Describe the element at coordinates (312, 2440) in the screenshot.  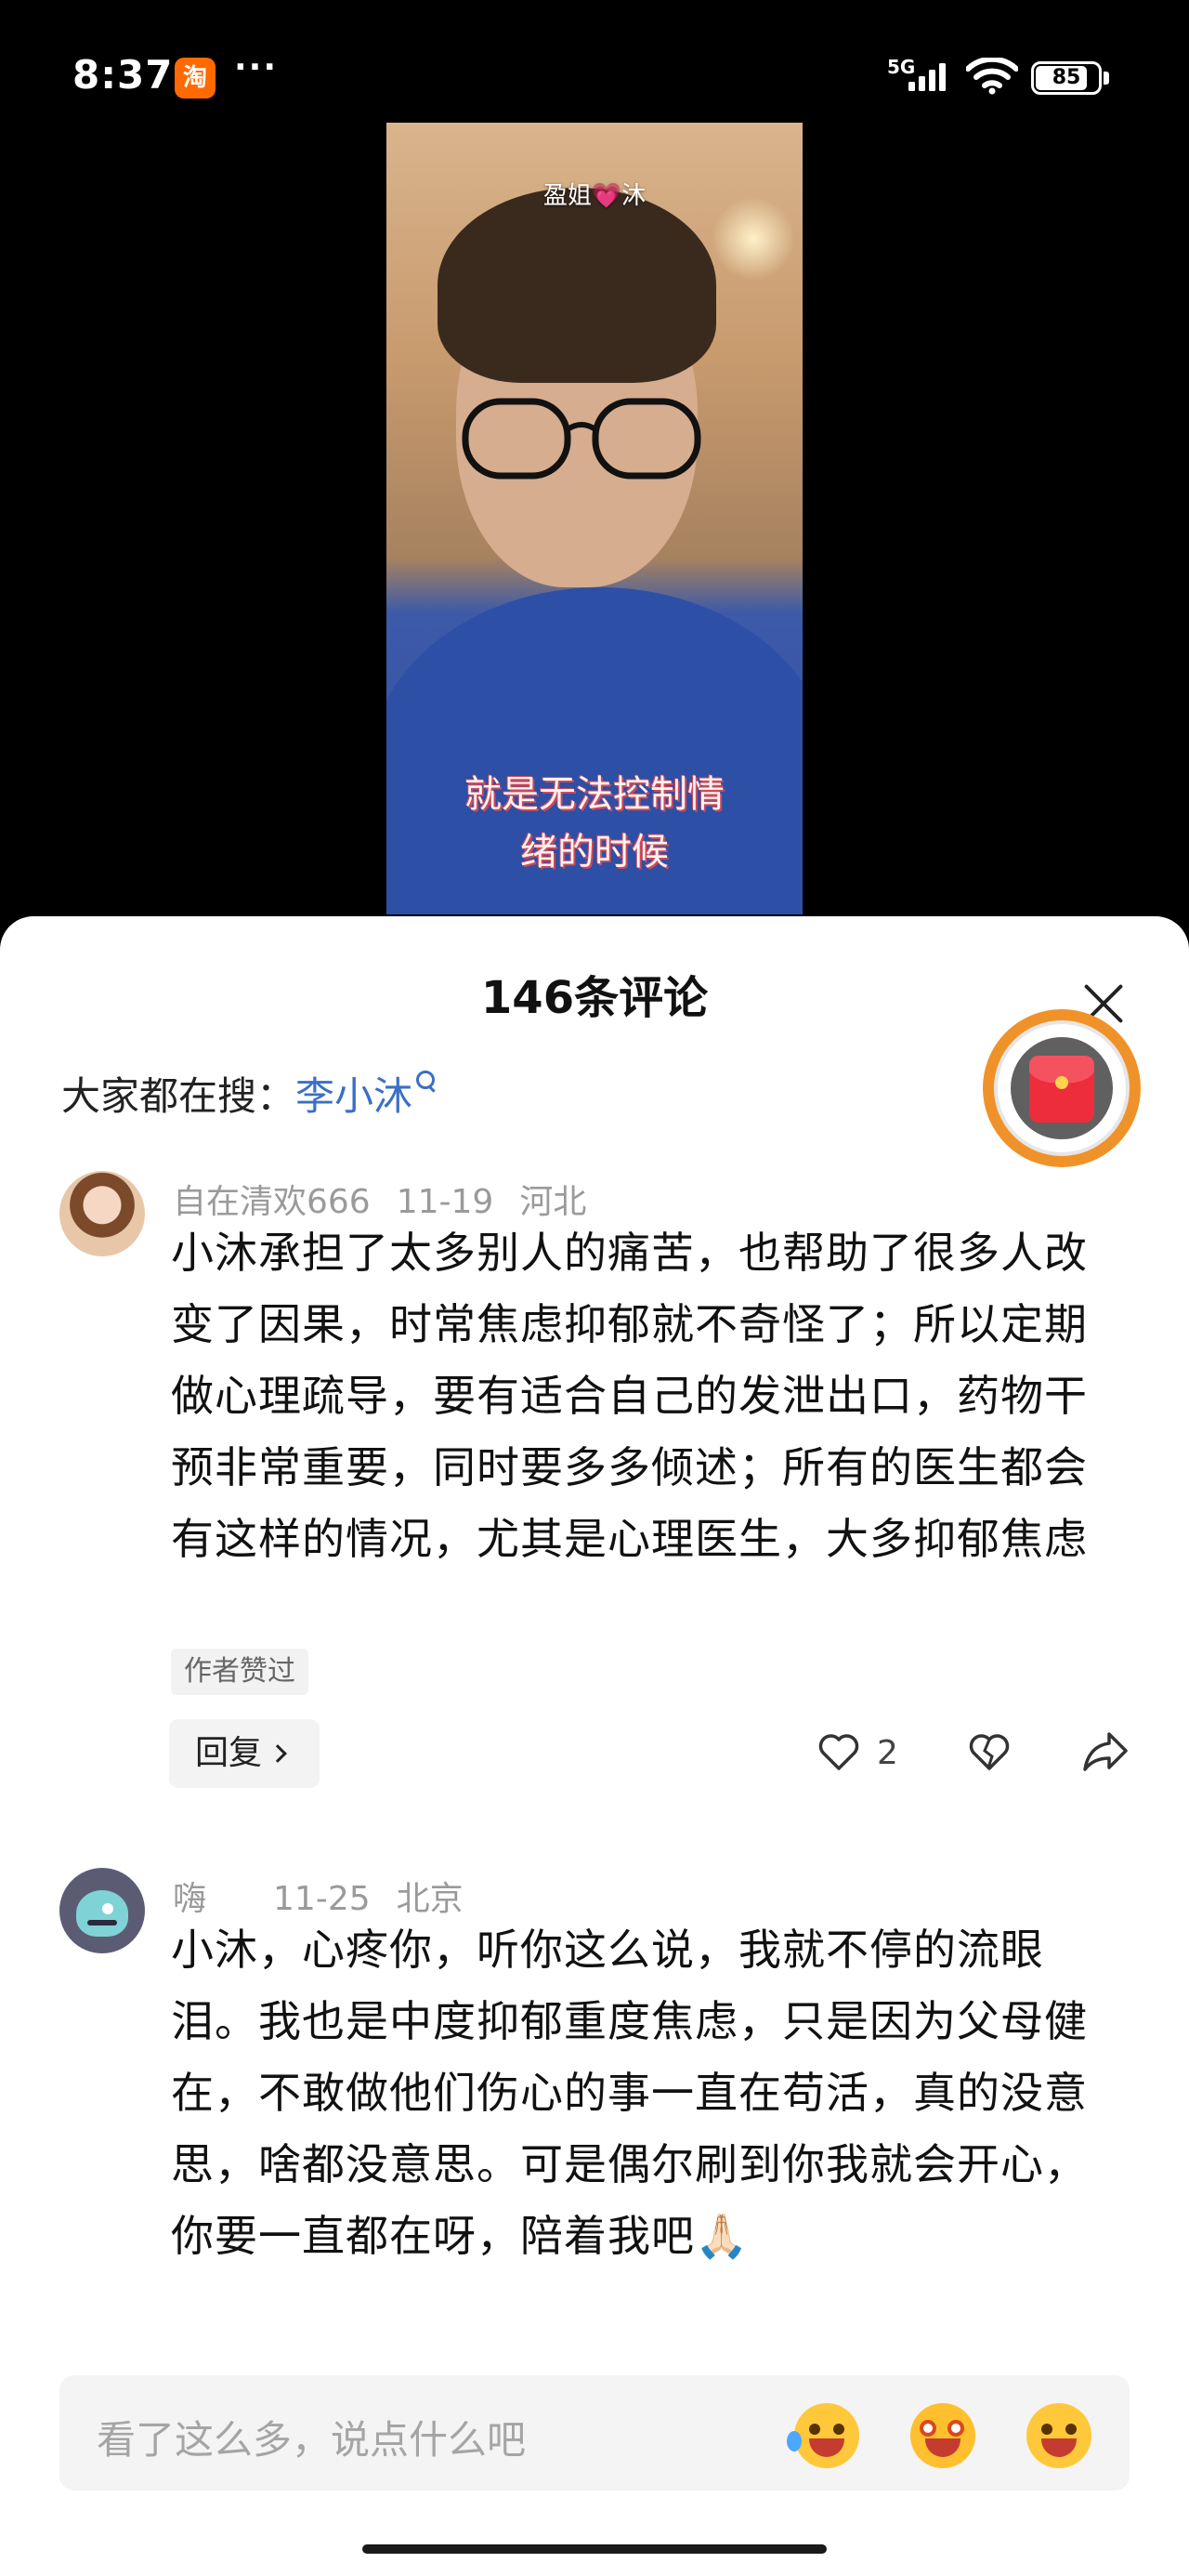
I see `comment-input-placeholder: 看了这么多，说点什么吧` at that location.